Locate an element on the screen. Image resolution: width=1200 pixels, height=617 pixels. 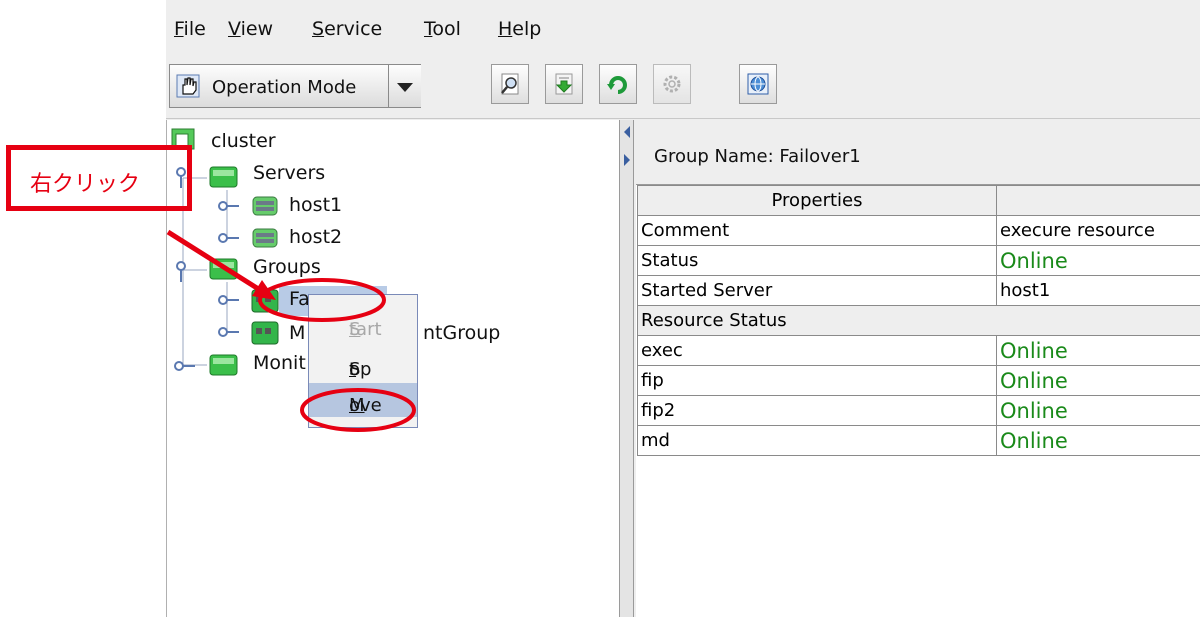
chevron-down-icon is located at coordinates (405, 87).